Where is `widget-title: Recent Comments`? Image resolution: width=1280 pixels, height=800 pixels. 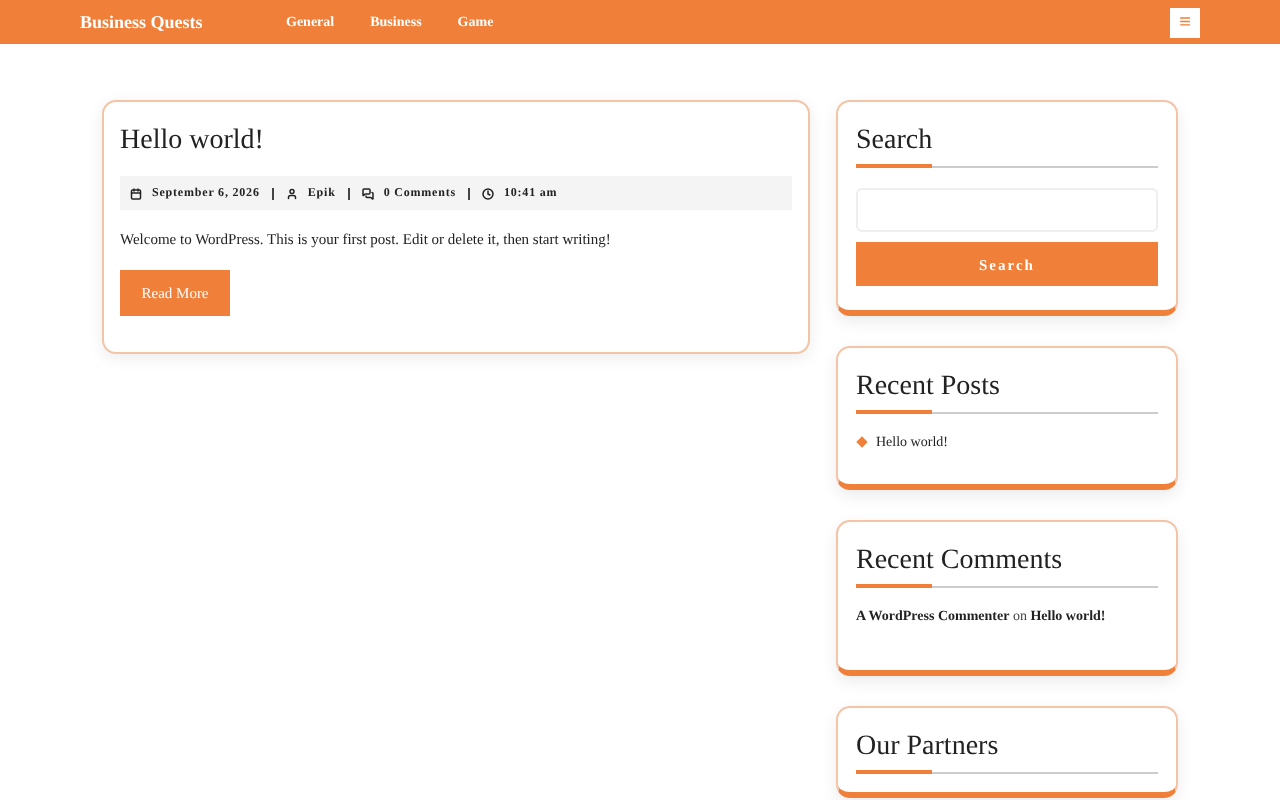 widget-title: Recent Comments is located at coordinates (1007, 567).